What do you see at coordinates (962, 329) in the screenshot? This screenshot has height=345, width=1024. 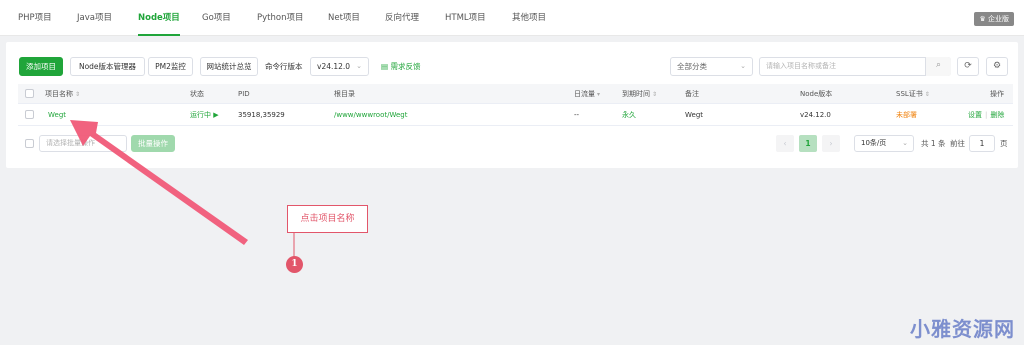 I see `watermark: 小雅资源网` at bounding box center [962, 329].